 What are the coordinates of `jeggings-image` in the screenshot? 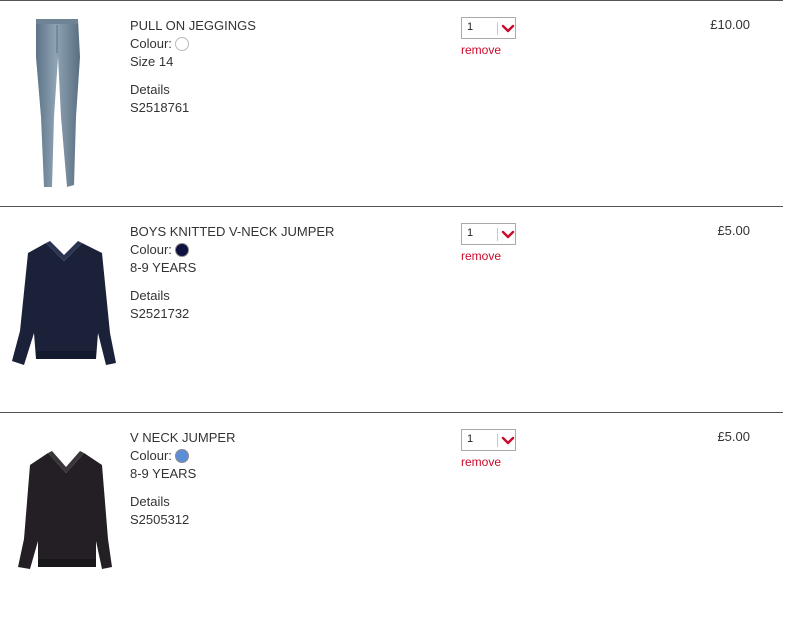 It's located at (58, 103).